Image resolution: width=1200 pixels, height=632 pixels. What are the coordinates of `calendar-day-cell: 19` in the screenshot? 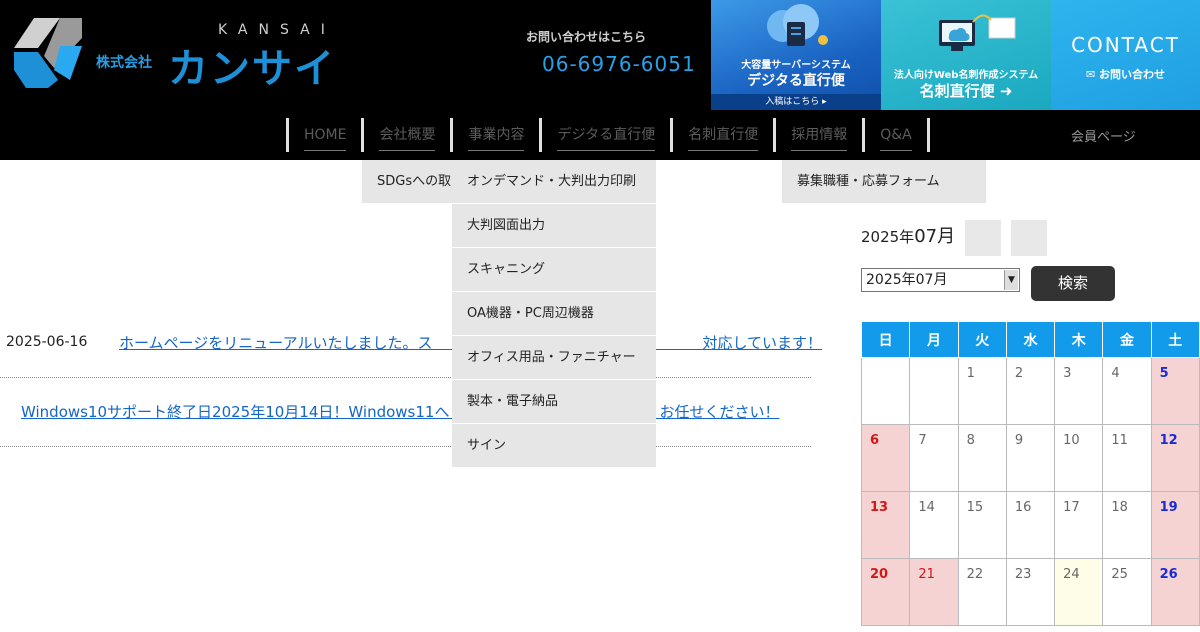 It's located at (1175, 525).